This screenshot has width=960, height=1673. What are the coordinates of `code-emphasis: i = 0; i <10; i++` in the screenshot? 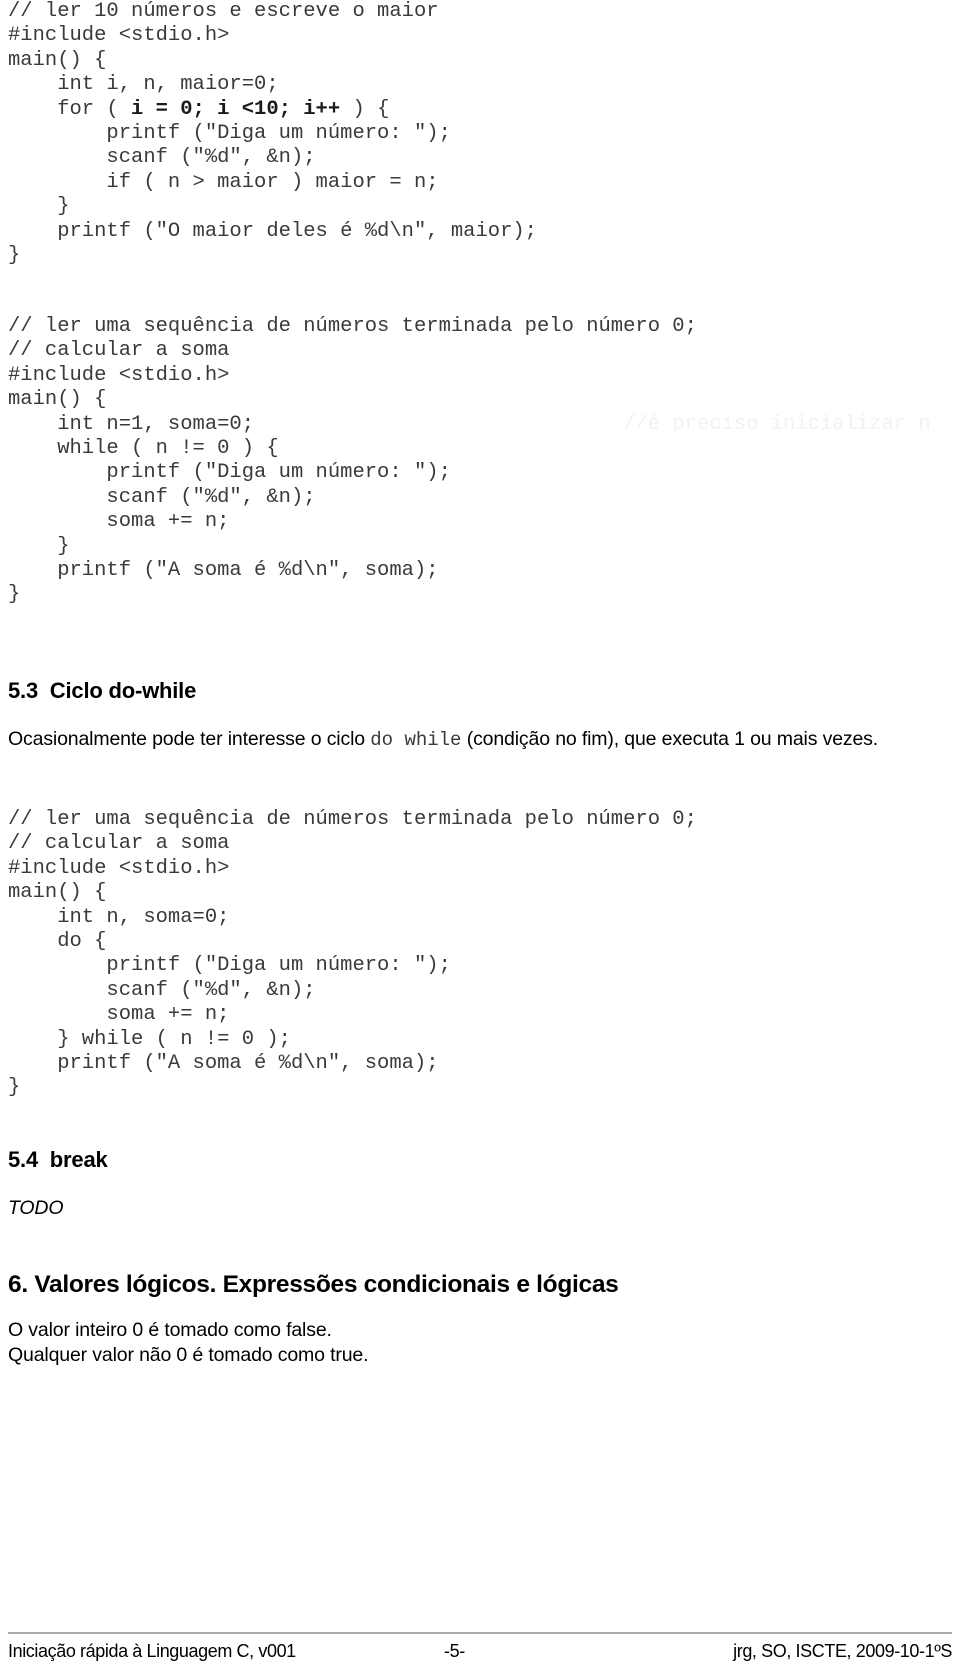 It's located at (236, 109).